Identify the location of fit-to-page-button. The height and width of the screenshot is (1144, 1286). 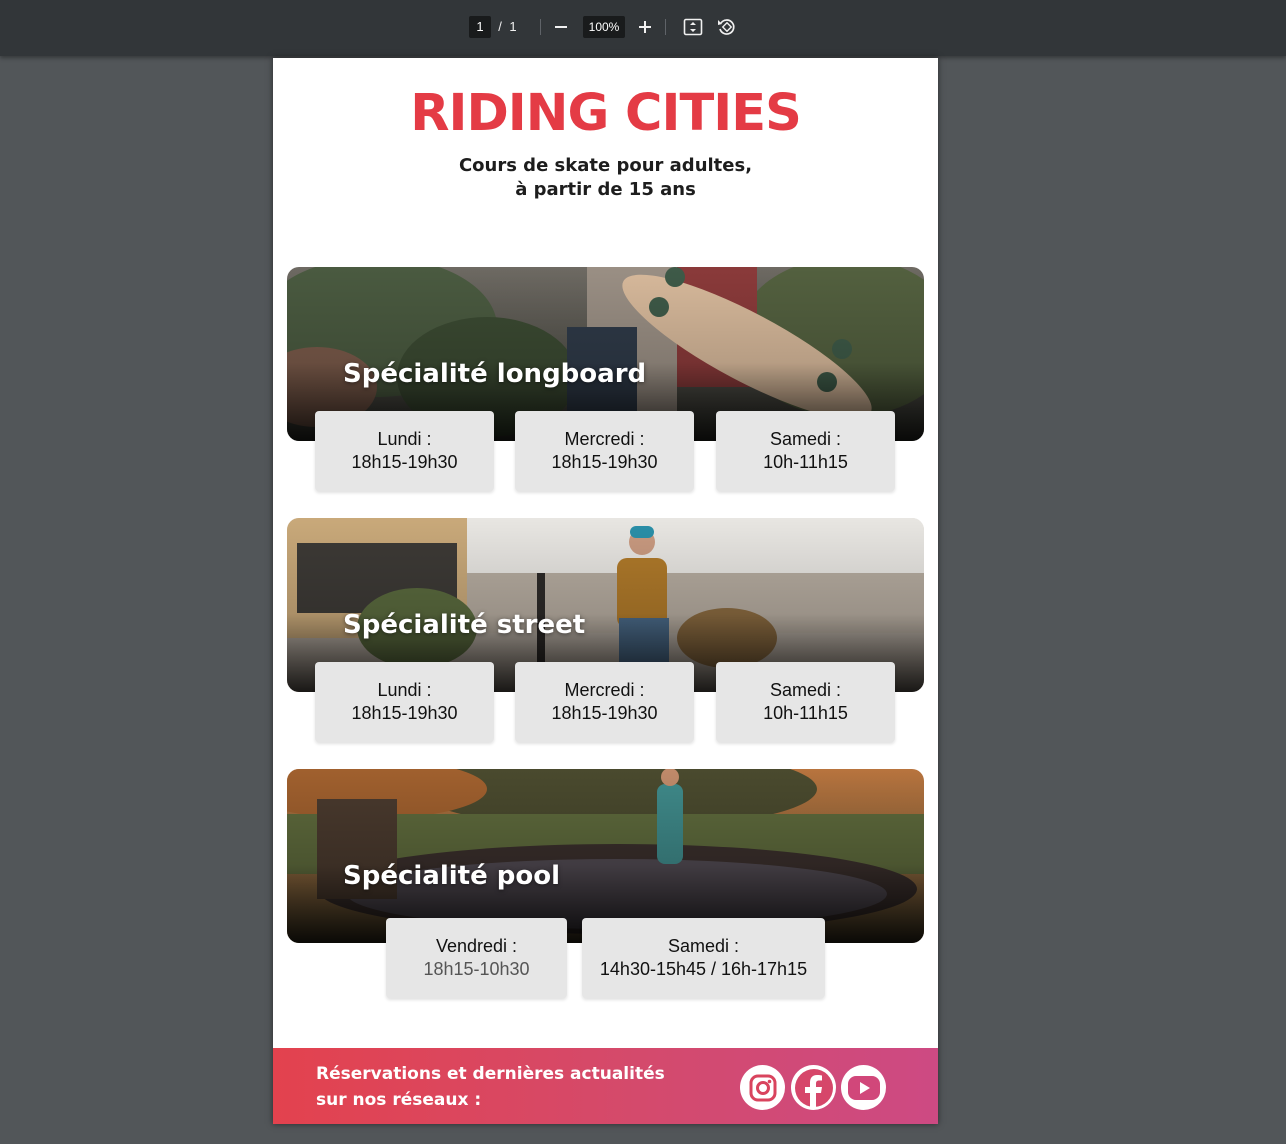
(693, 27).